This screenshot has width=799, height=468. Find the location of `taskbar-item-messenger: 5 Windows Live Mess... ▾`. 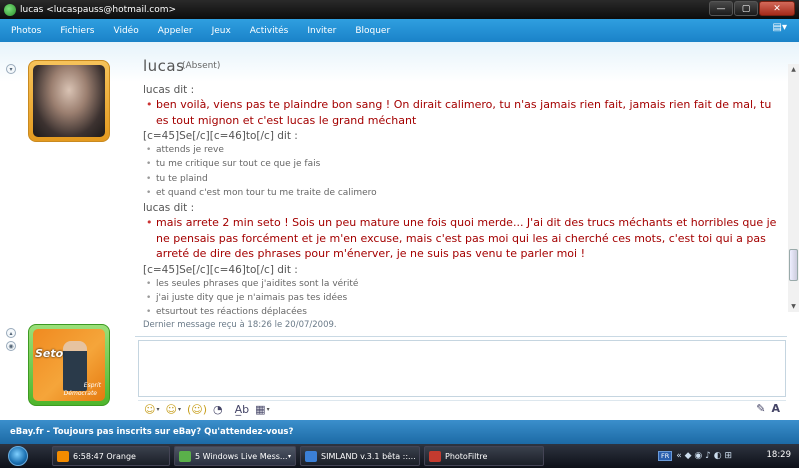

taskbar-item-messenger: 5 Windows Live Mess... ▾ is located at coordinates (235, 456).